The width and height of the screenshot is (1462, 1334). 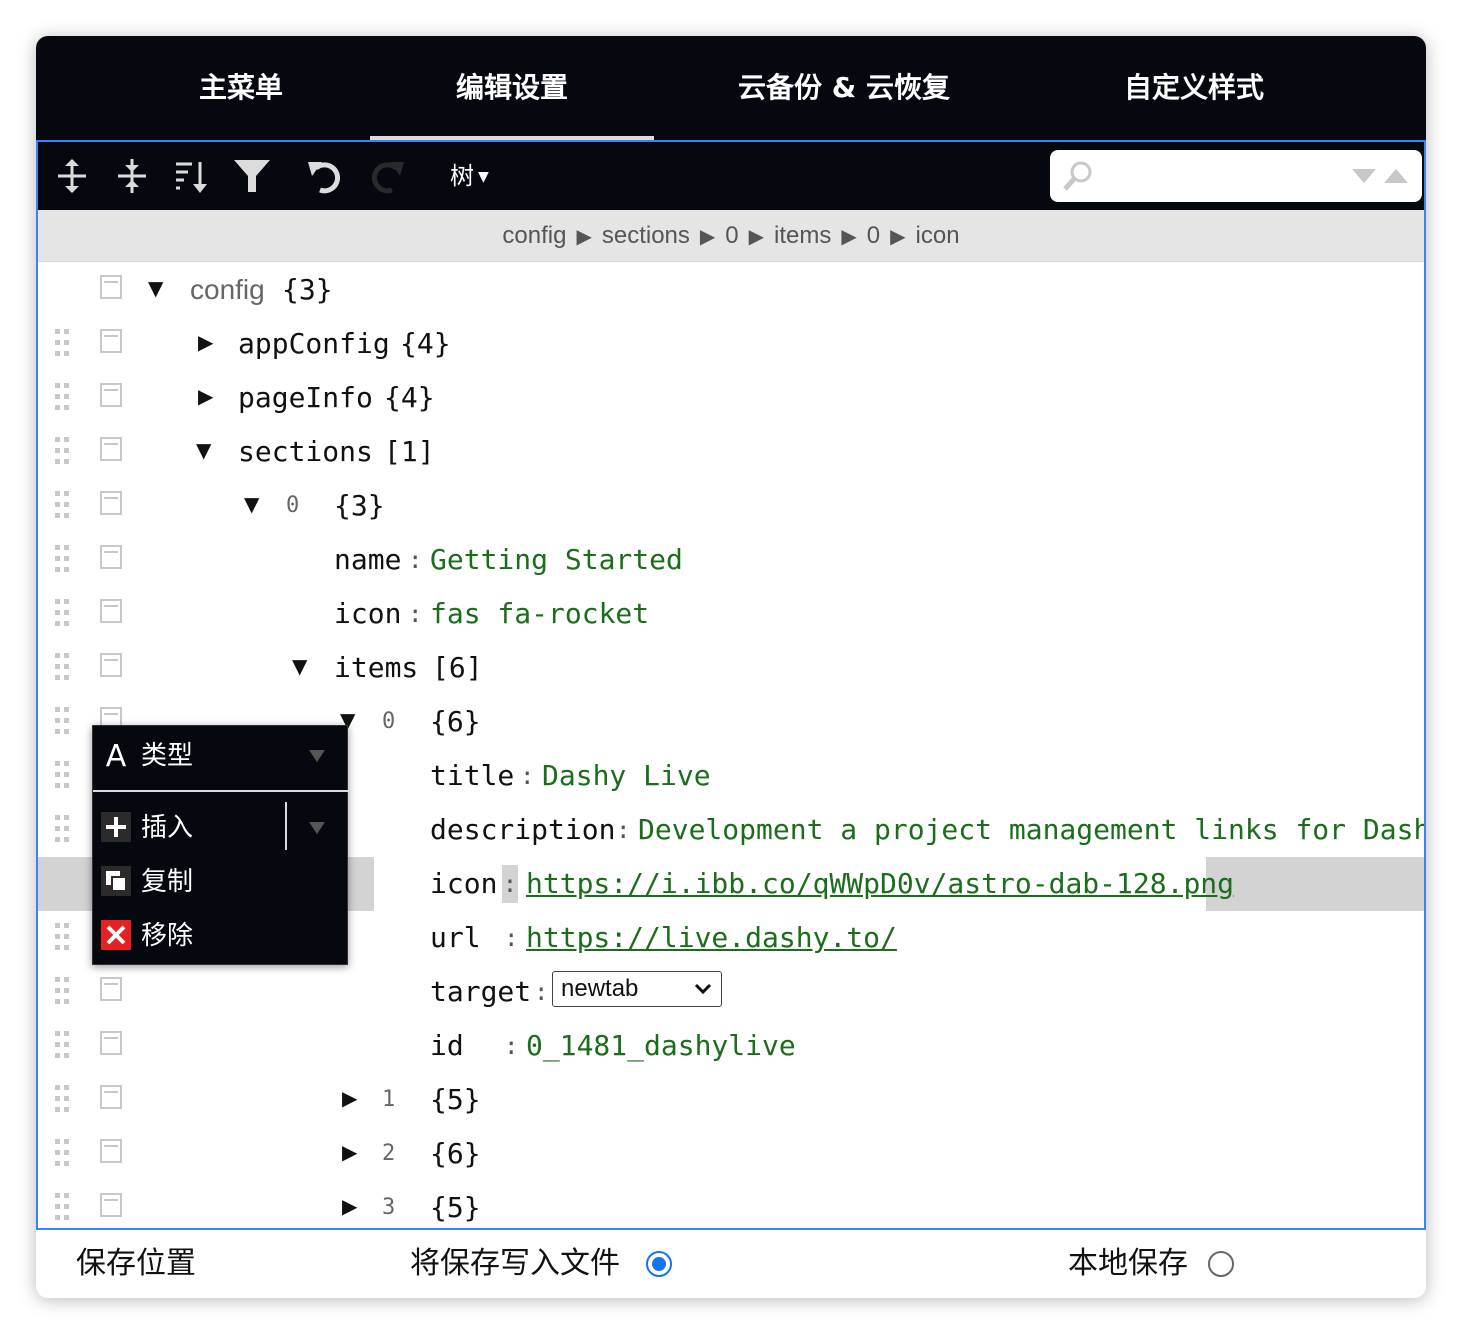 I want to click on field-value: Dashy Live, so click(x=626, y=776).